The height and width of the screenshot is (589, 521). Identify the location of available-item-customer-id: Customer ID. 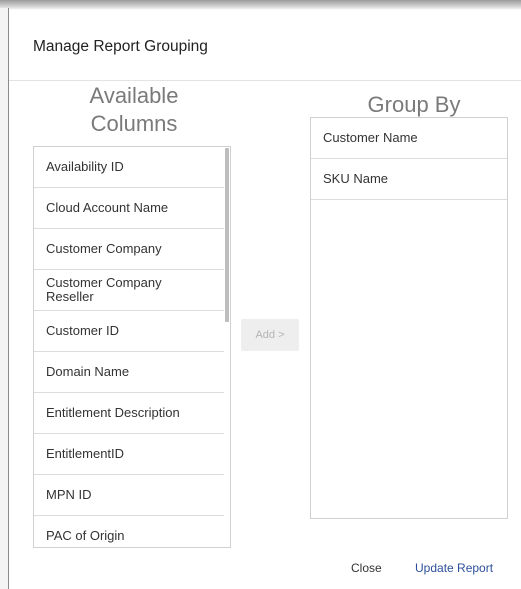
(129, 331).